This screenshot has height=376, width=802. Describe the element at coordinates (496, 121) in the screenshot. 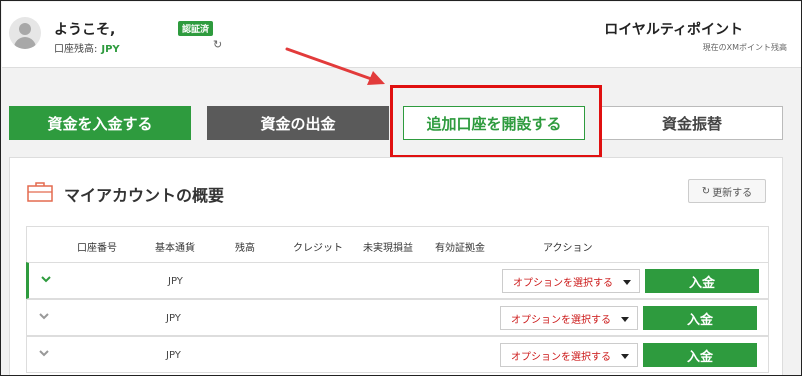

I see `highlight-box` at that location.